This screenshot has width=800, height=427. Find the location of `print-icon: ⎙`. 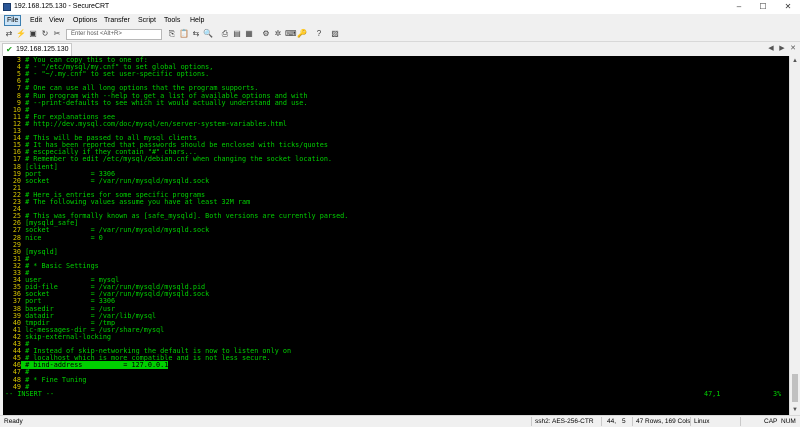

print-icon: ⎙ is located at coordinates (225, 34).